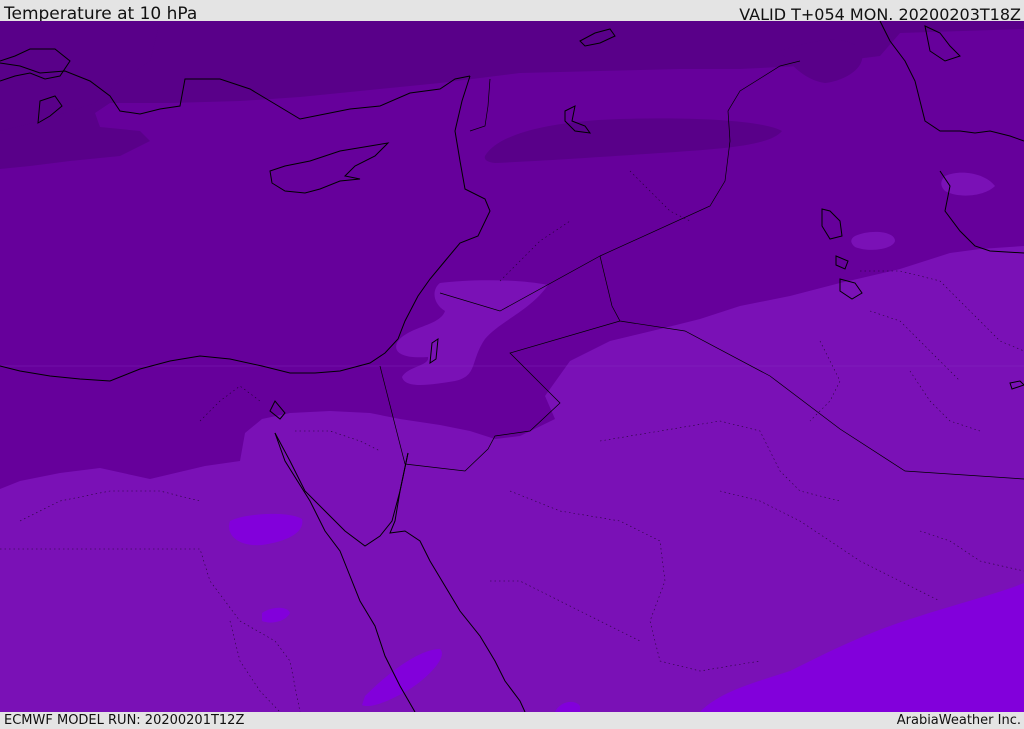 Image resolution: width=1024 pixels, height=729 pixels. What do you see at coordinates (124, 720) in the screenshot?
I see `model-run-label: ECMWF MODEL RUN: 20200201T12Z` at bounding box center [124, 720].